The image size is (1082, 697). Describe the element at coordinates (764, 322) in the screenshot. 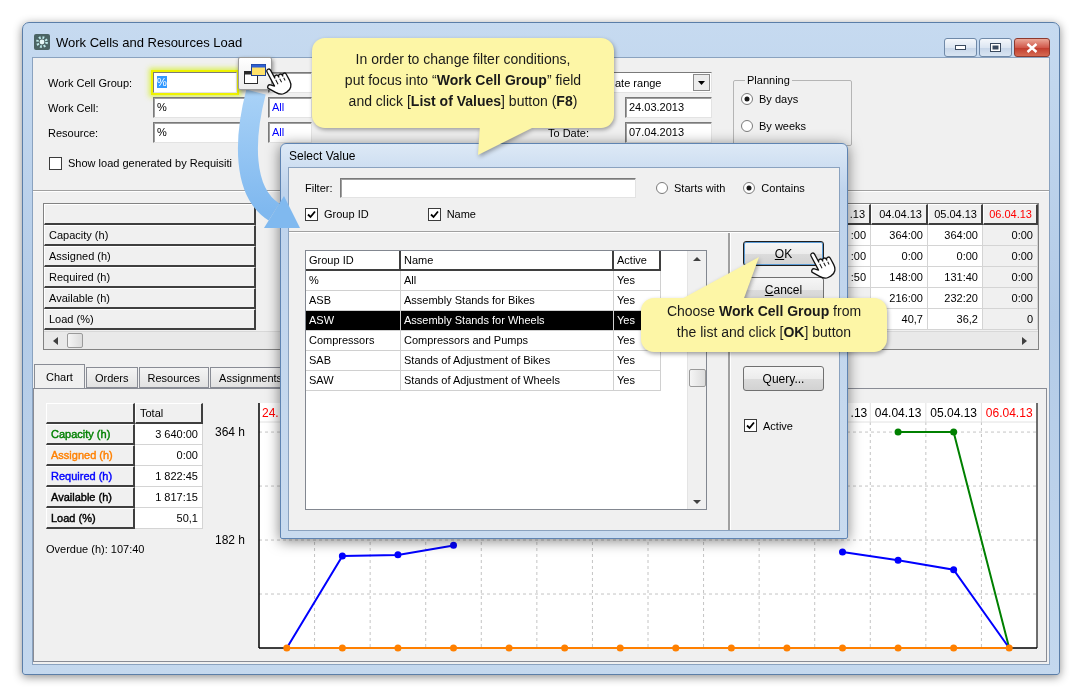

I see `tooltip-text: Choose Work Cell Group from the list and click [OK] button` at that location.